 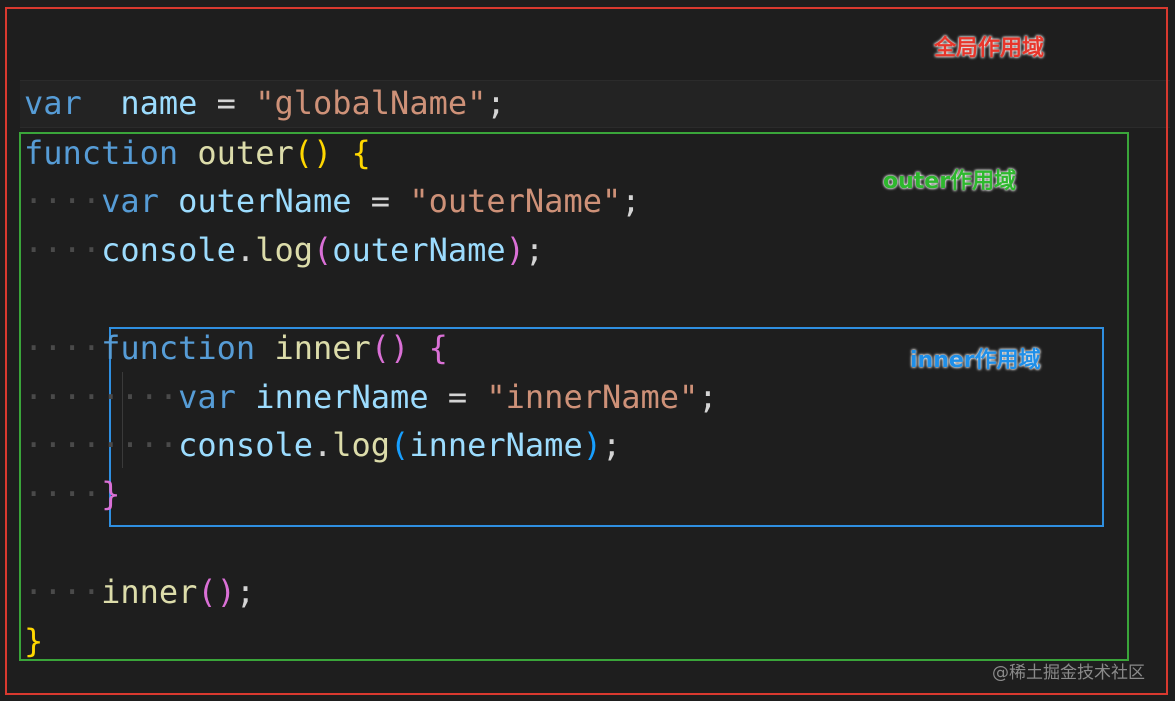 What do you see at coordinates (496, 445) in the screenshot?
I see `argument: innerName` at bounding box center [496, 445].